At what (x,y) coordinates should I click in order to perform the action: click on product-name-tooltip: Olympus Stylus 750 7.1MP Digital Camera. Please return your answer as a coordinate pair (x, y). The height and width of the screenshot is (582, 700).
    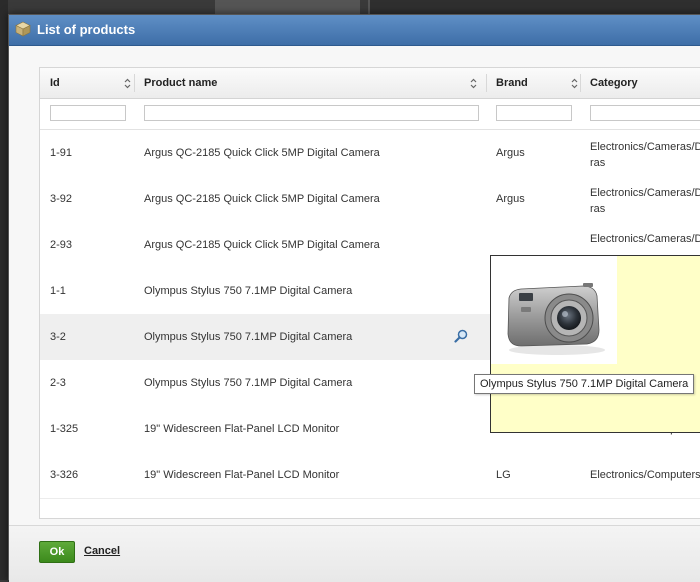
    Looking at the image, I should click on (584, 384).